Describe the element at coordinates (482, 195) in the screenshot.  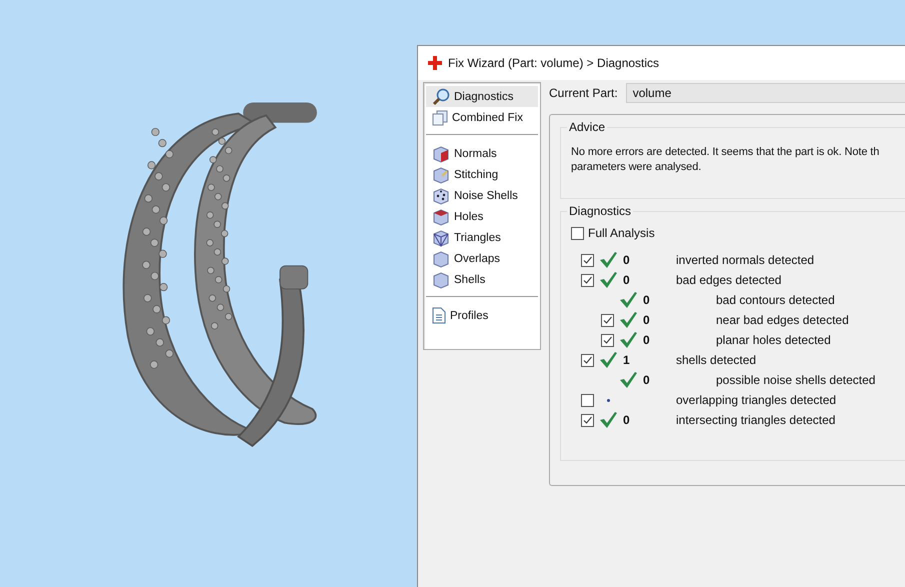
I see `sidebar-item: Noise Shells` at that location.